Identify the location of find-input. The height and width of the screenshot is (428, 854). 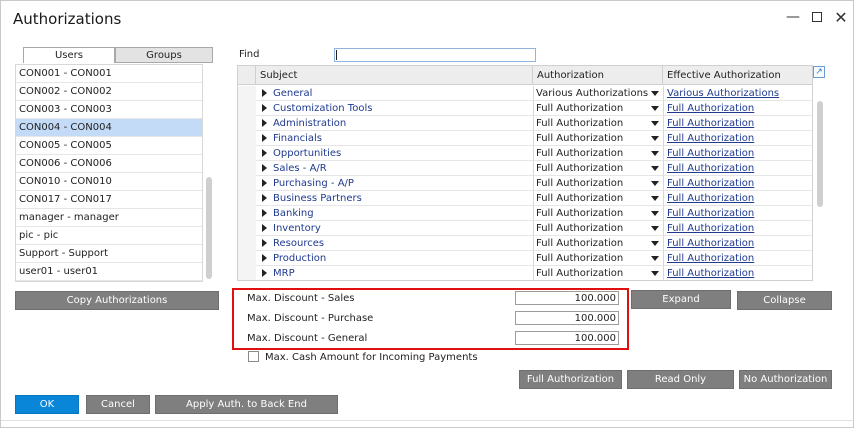
(435, 55).